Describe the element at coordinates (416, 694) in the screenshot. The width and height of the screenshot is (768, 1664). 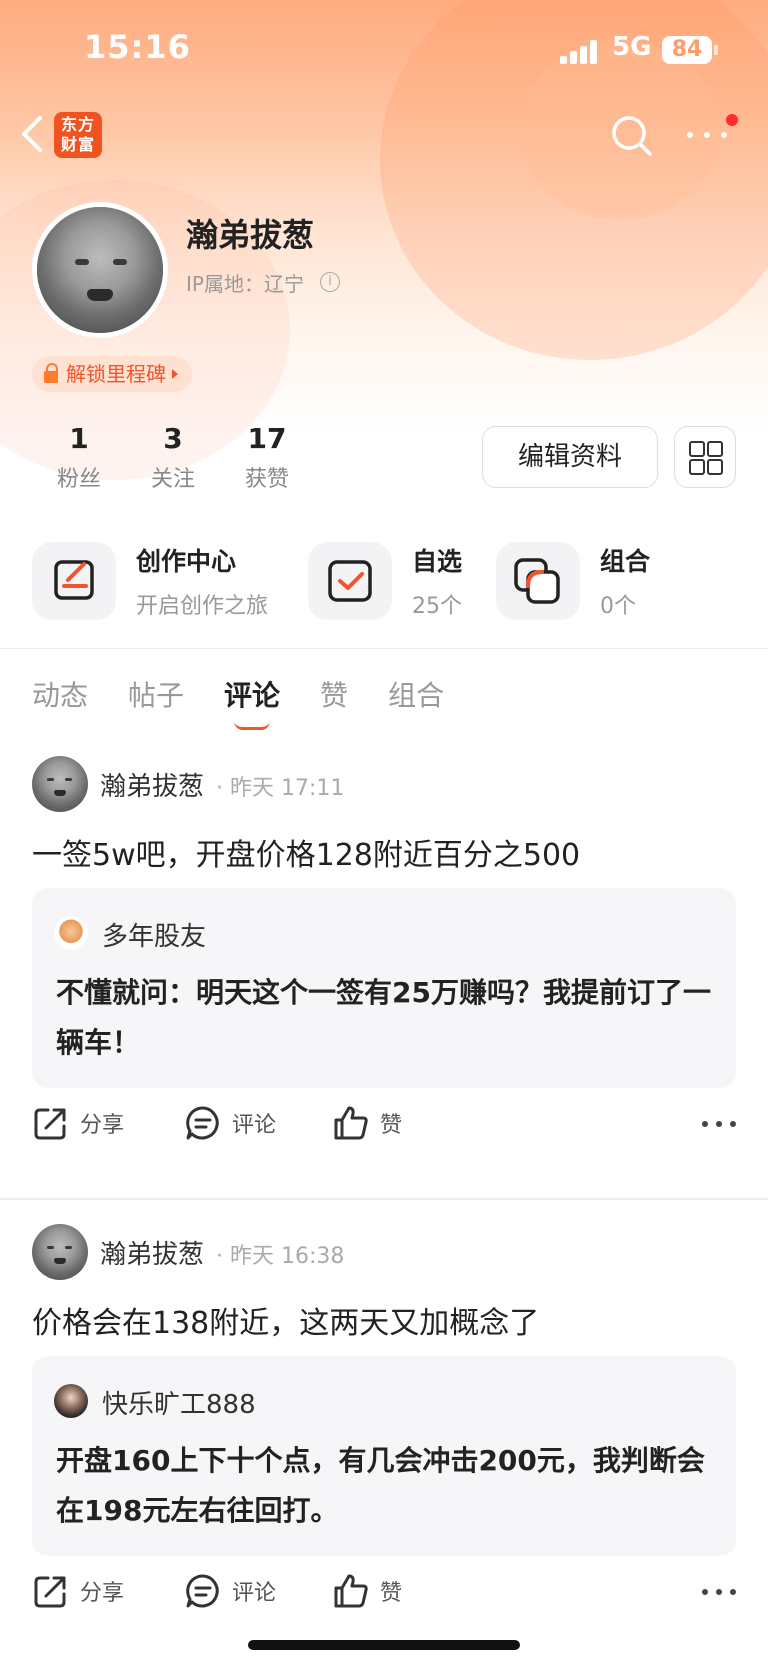
I see `tab-portfolio: 组合` at that location.